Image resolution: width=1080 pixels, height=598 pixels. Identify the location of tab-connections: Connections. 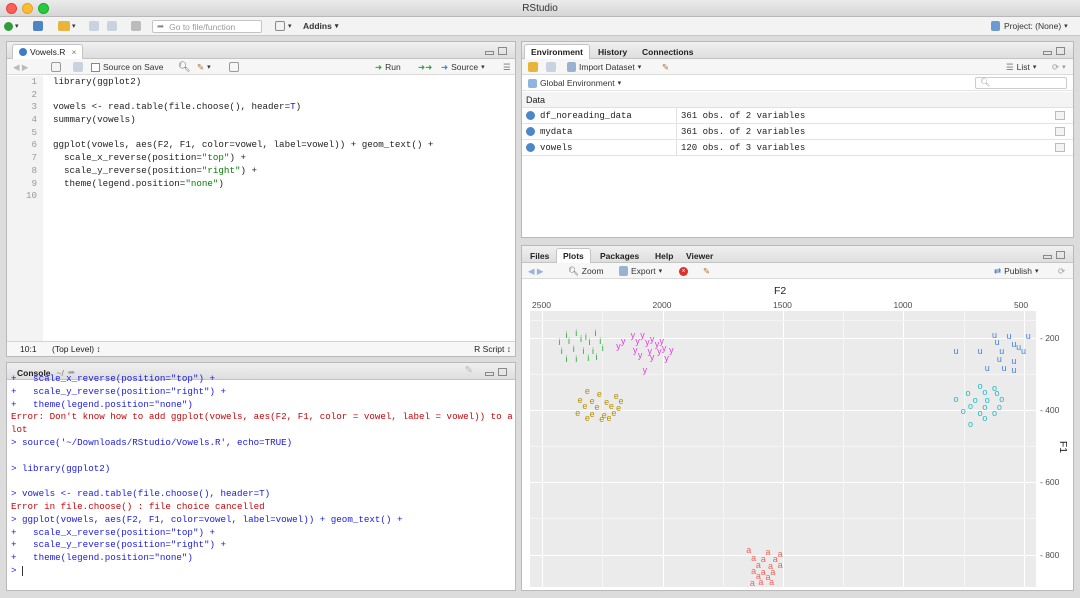
(667, 51).